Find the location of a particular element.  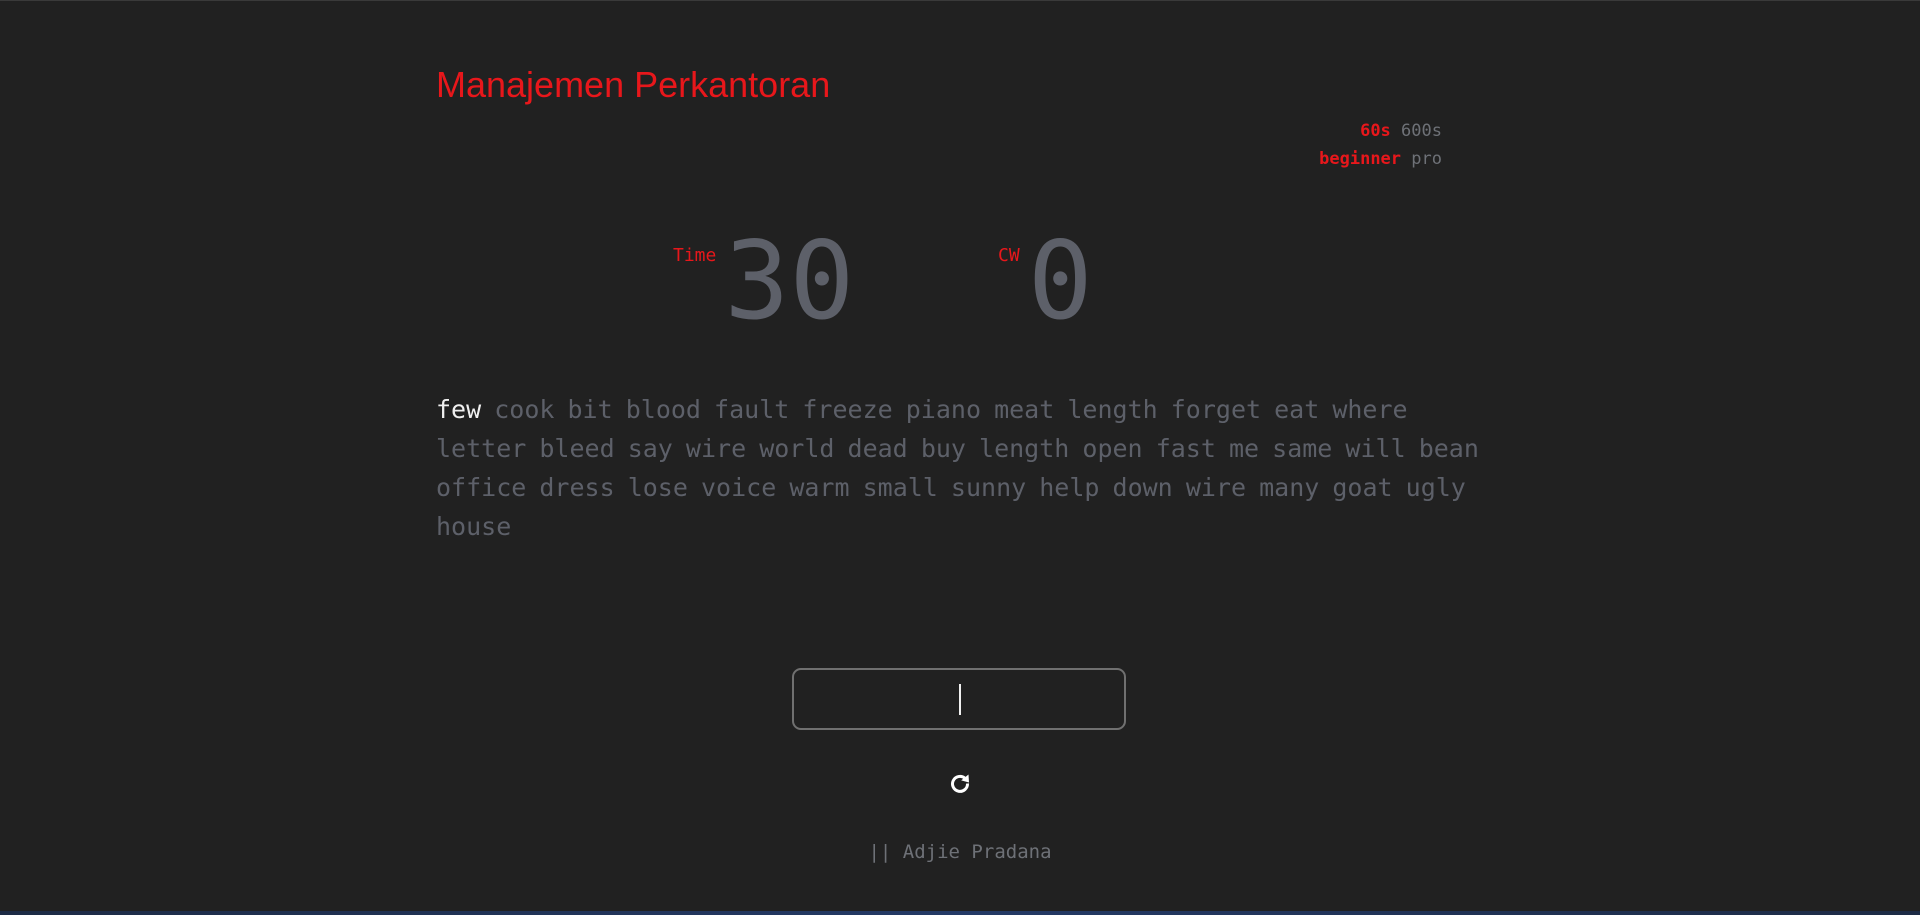

word: sunny is located at coordinates (988, 487).